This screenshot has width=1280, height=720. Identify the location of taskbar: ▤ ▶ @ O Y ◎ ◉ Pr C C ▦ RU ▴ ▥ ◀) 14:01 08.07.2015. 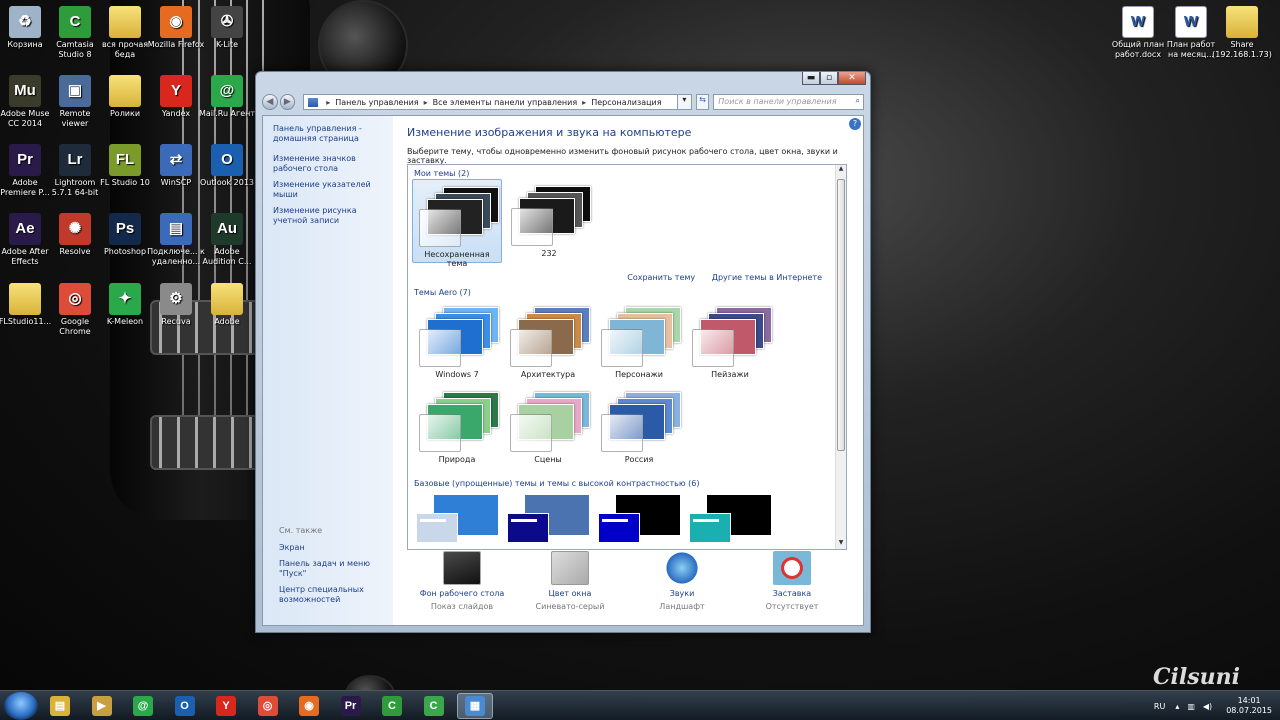
(640, 705).